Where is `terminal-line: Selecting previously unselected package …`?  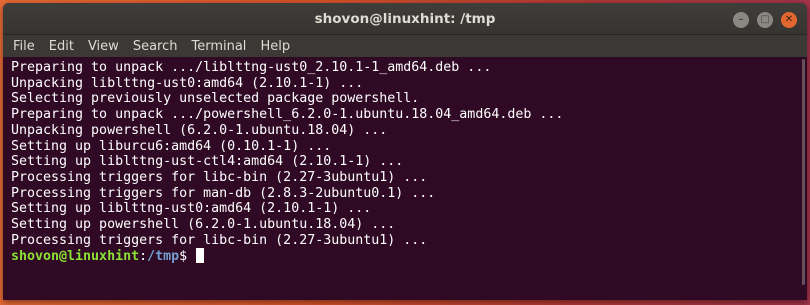
terminal-line: Selecting previously unselected package … is located at coordinates (215, 99).